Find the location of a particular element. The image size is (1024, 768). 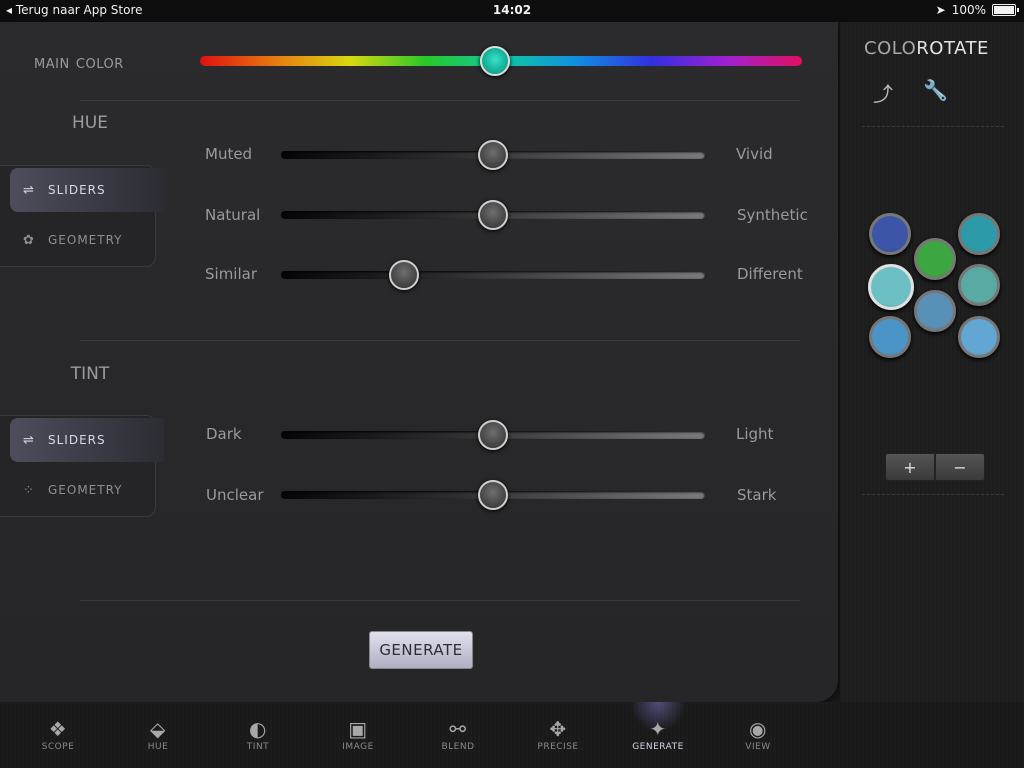

tint-mode-geometry: ⁘ GEOMETRY is located at coordinates (87, 490).